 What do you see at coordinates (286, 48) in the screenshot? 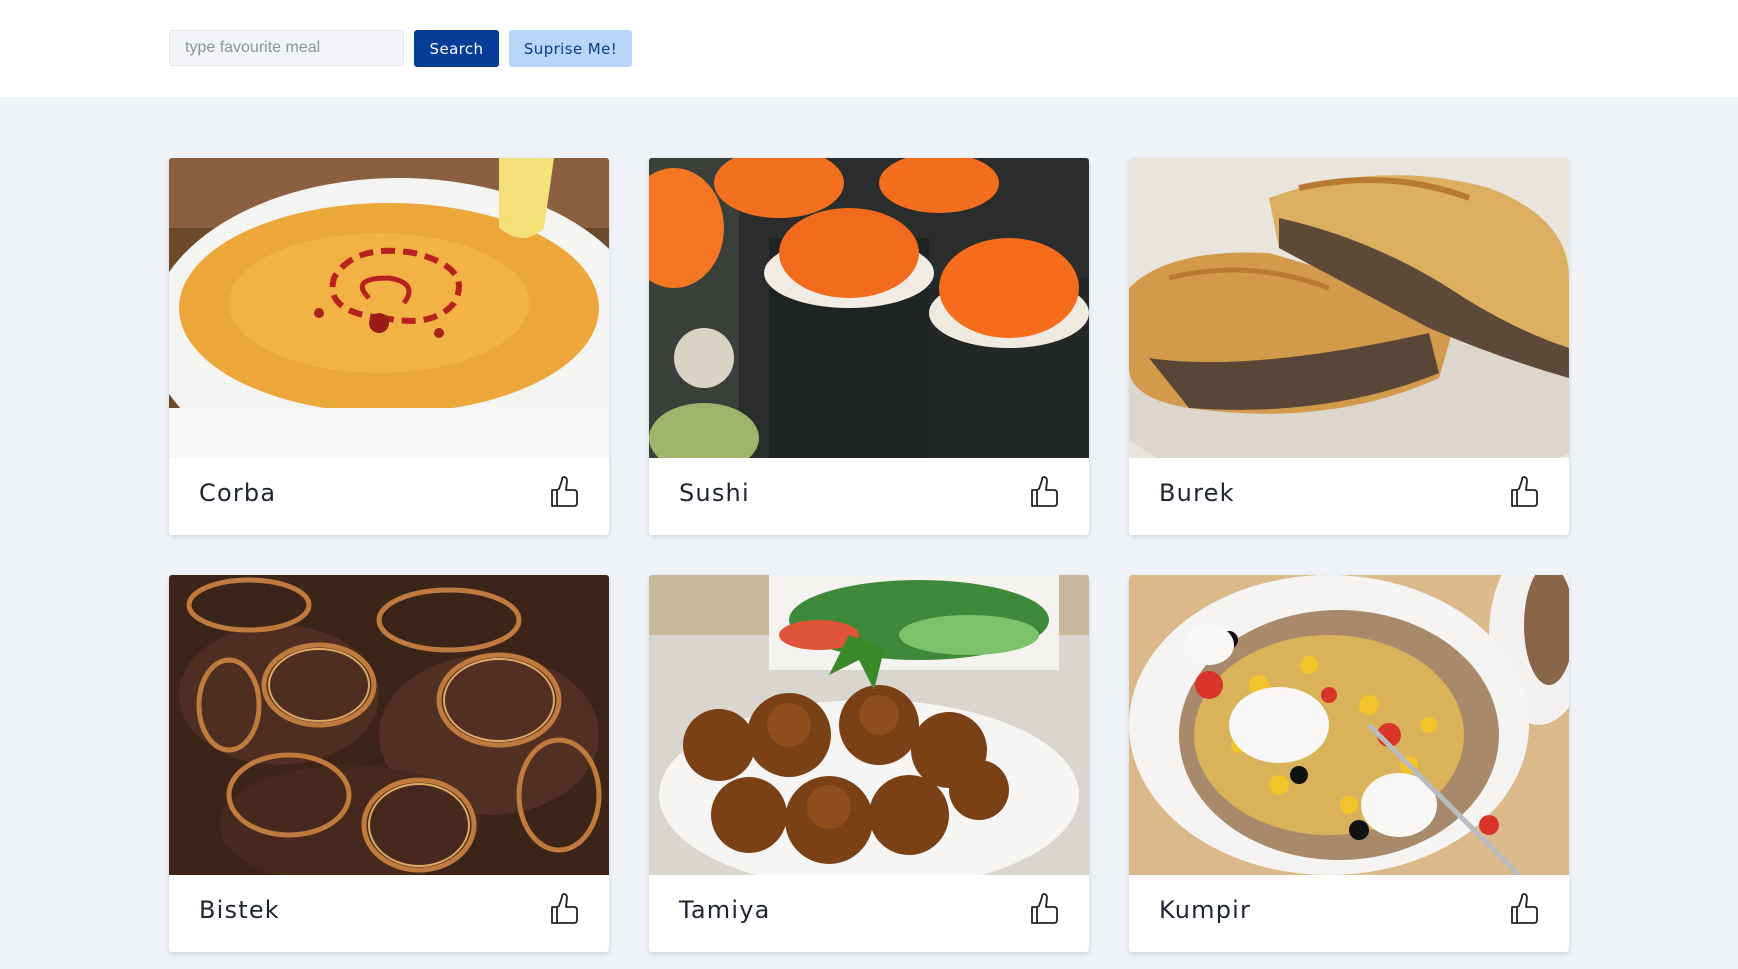
I see `meal-search-input` at bounding box center [286, 48].